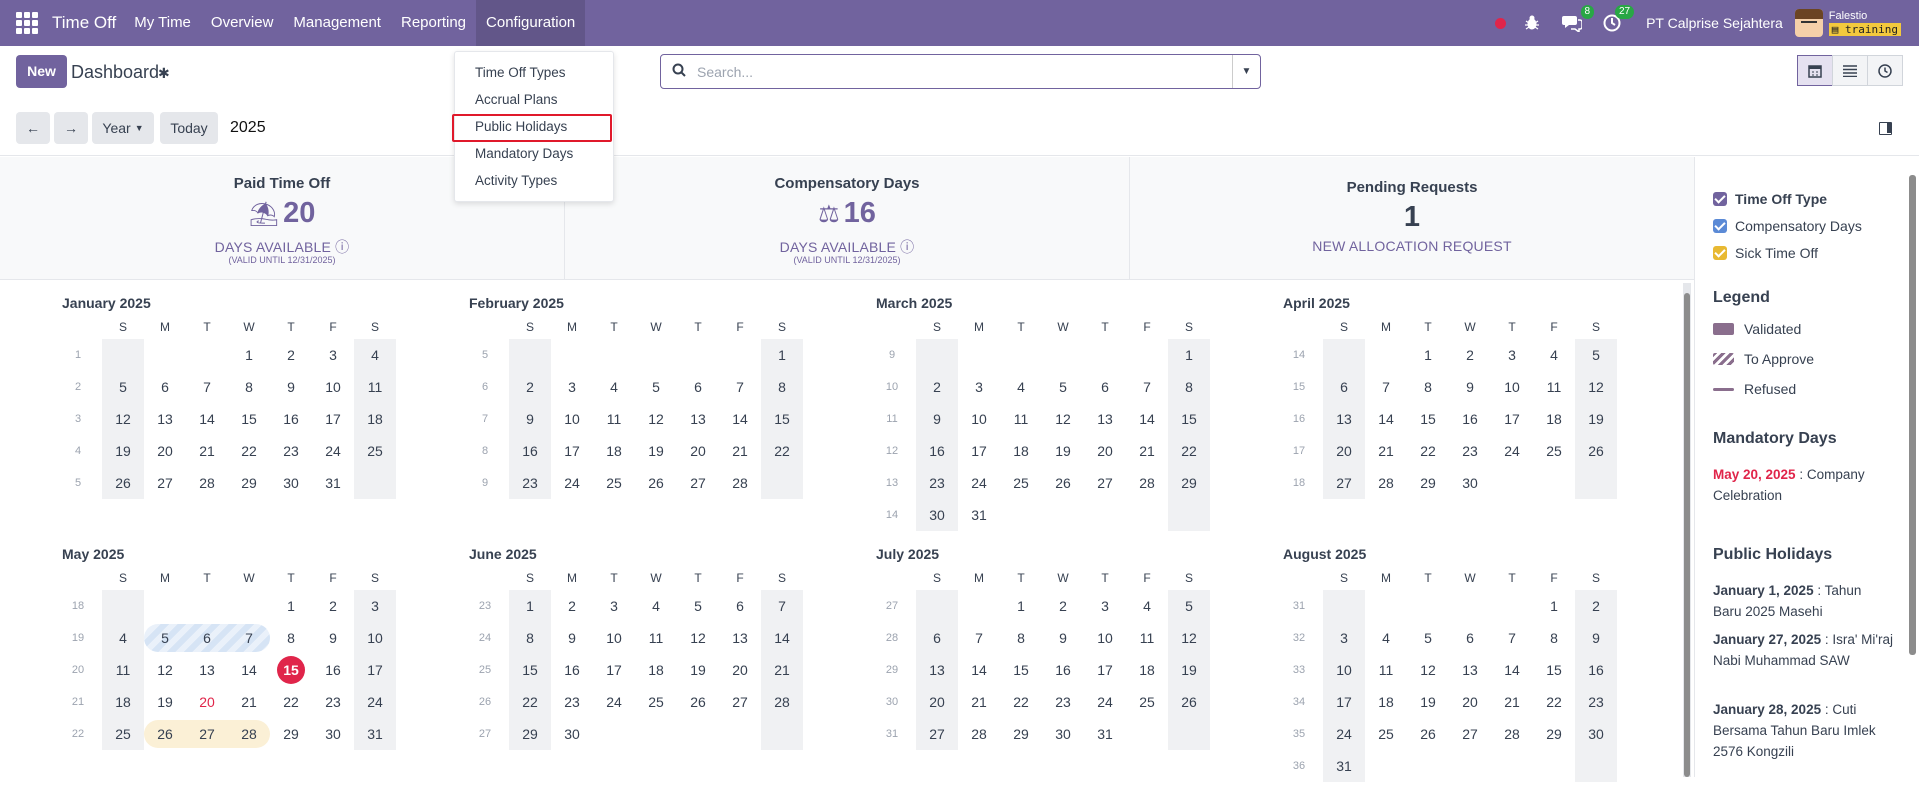  I want to click on activities-clock-icon: 27, so click(1617, 20).